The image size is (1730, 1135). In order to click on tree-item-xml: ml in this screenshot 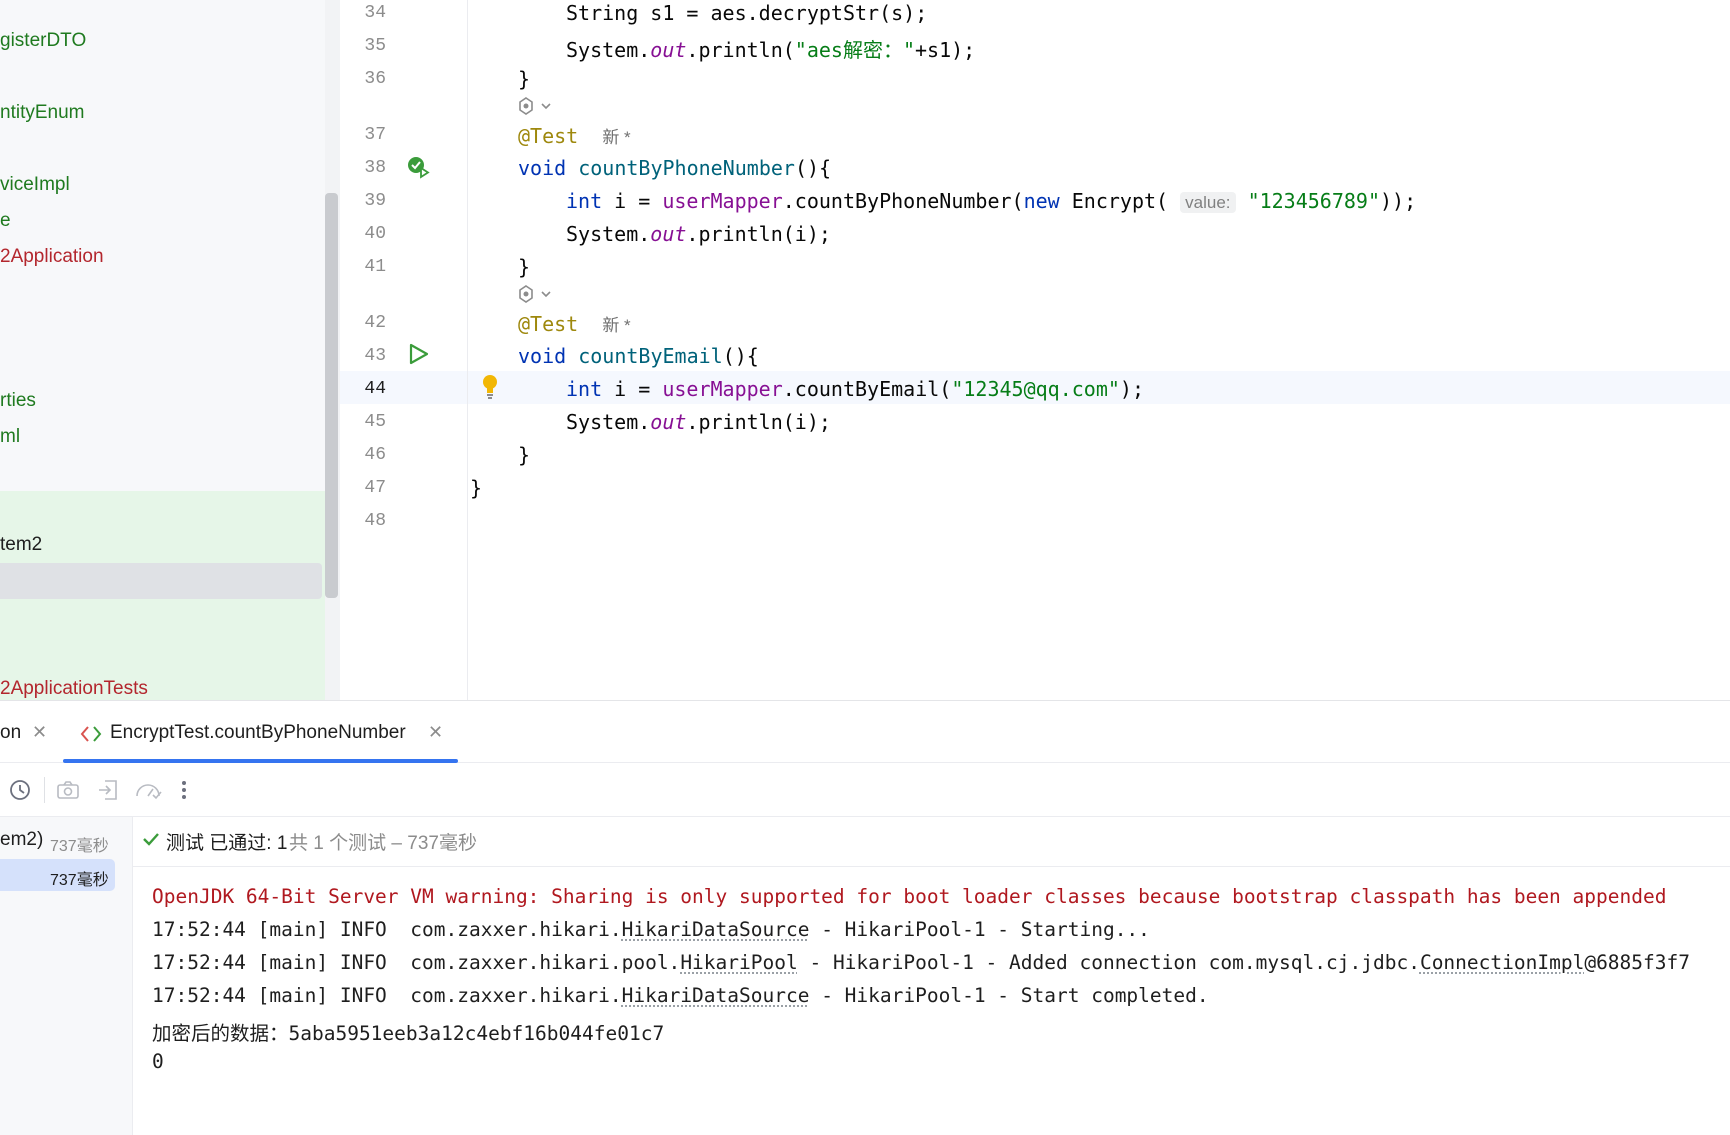, I will do `click(10, 437)`.